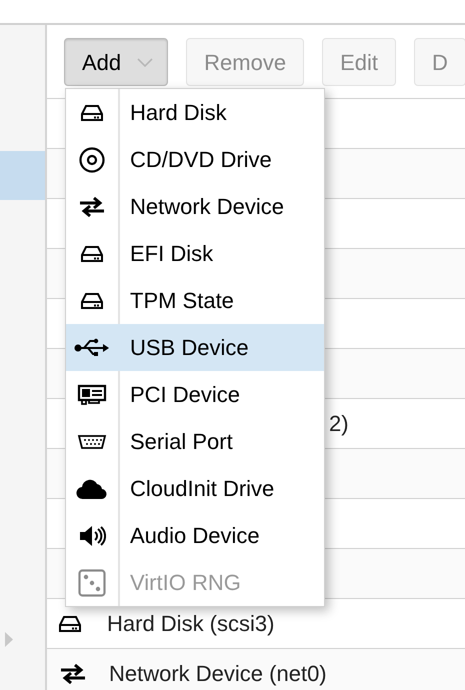  What do you see at coordinates (92, 535) in the screenshot?
I see `speaker-icon` at bounding box center [92, 535].